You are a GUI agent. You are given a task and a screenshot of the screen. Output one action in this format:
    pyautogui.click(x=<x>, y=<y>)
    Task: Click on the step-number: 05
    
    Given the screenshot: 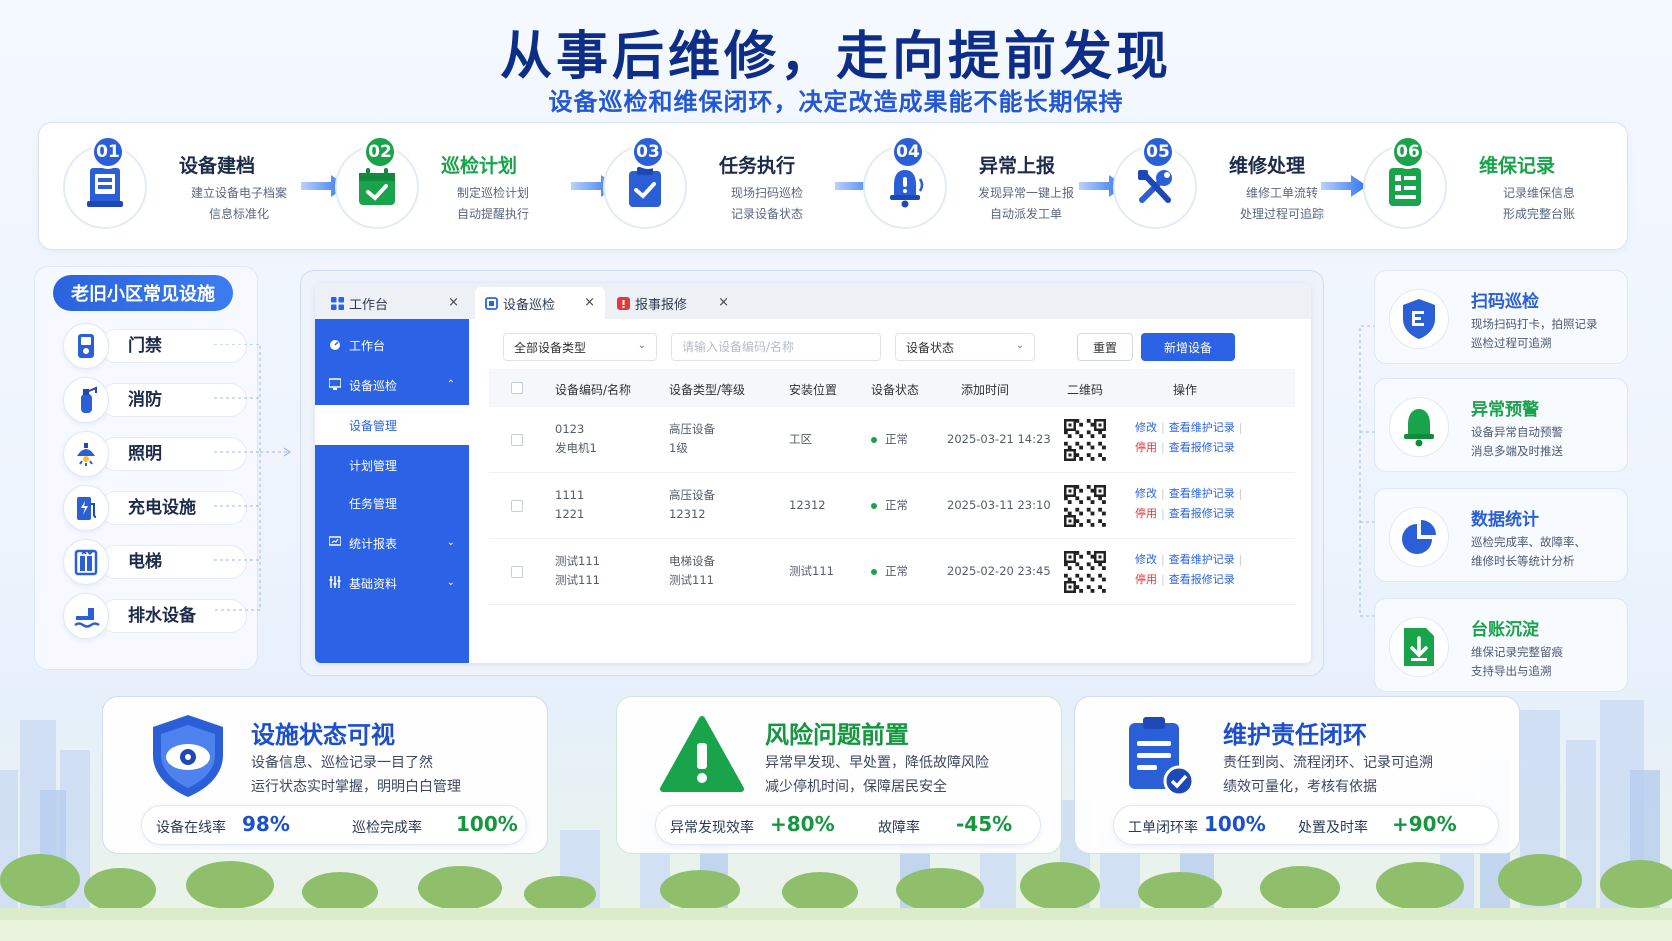 What is the action you would take?
    pyautogui.click(x=1158, y=152)
    